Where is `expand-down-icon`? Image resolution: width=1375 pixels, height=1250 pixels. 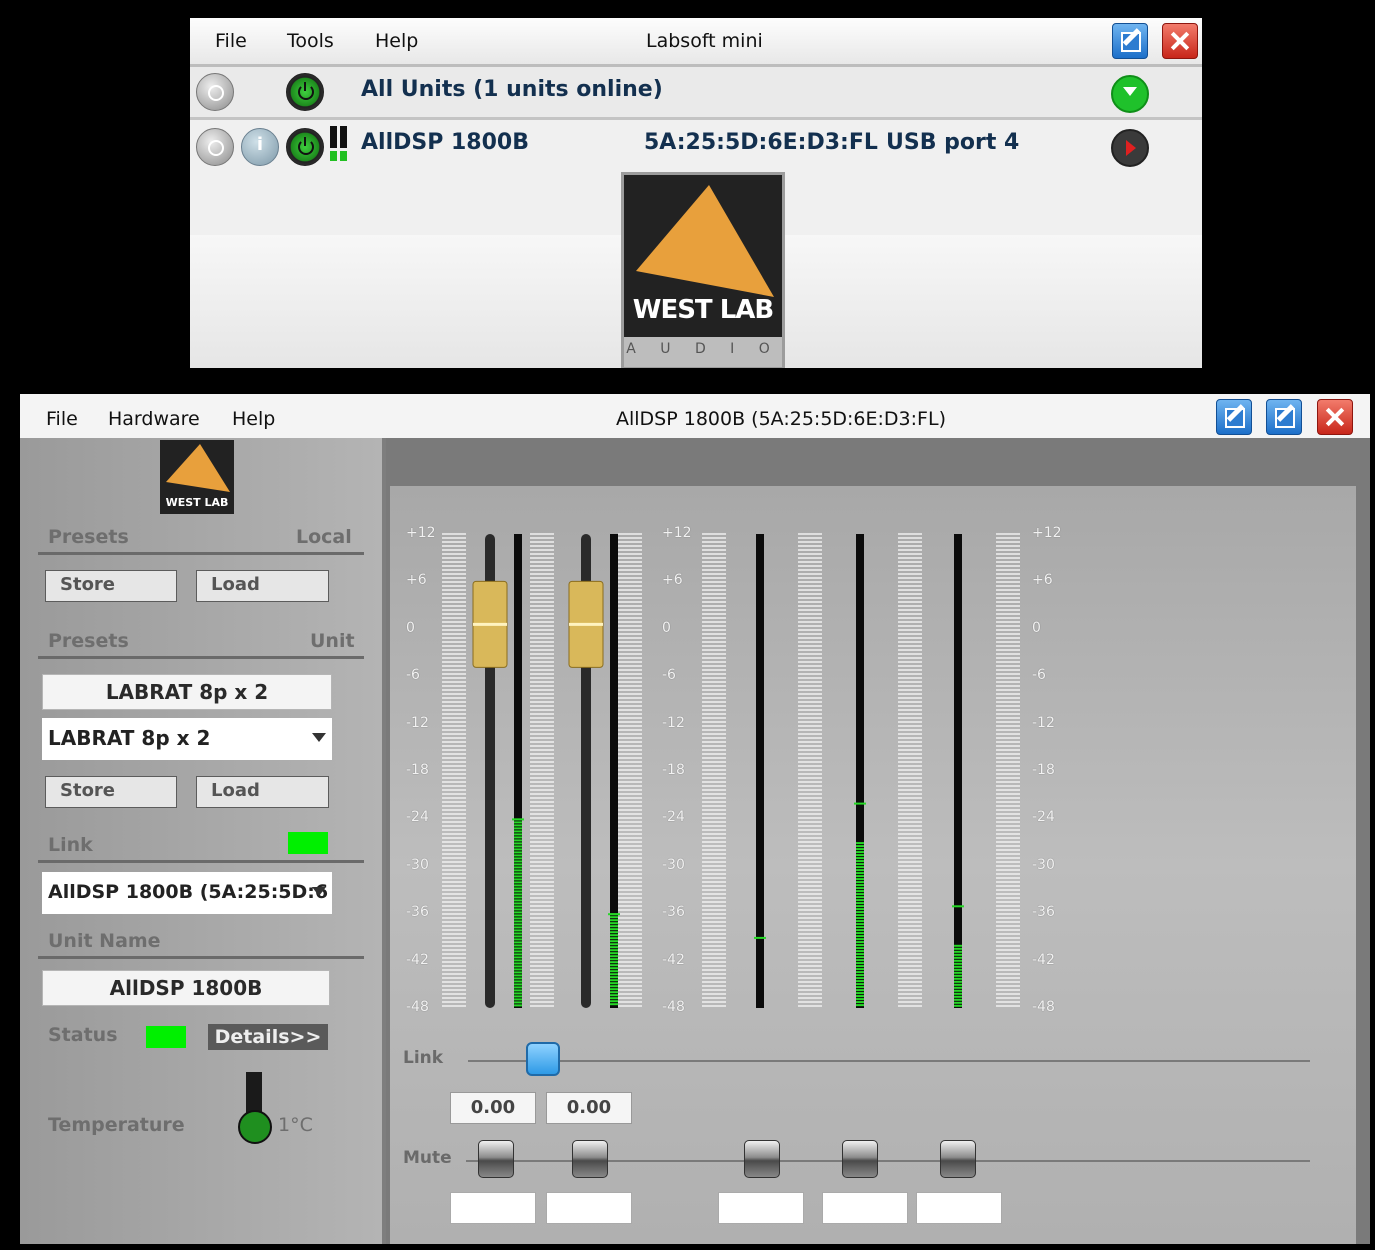 expand-down-icon is located at coordinates (1130, 94).